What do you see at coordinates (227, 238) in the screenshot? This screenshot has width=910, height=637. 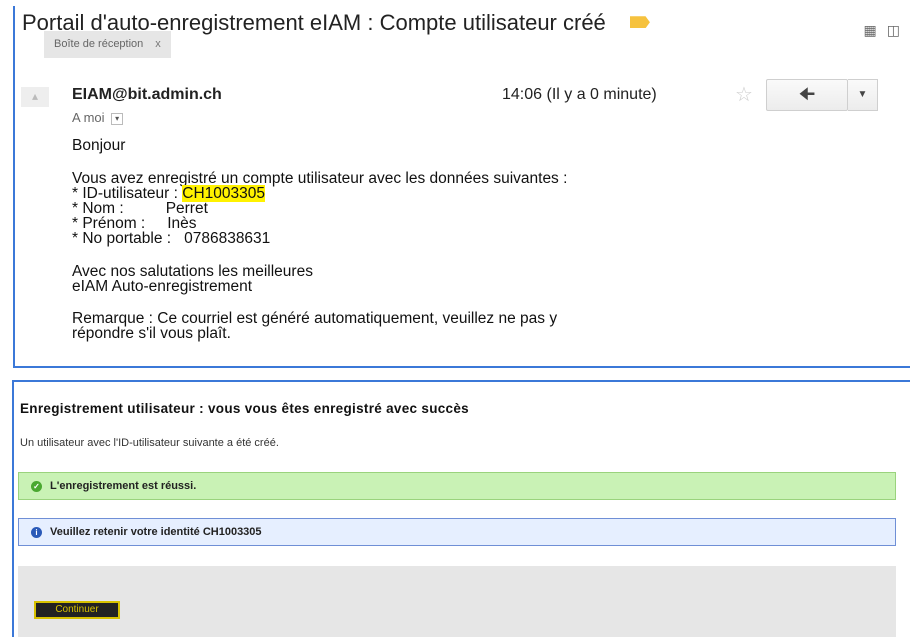 I see `mobile-value: 0786838631` at bounding box center [227, 238].